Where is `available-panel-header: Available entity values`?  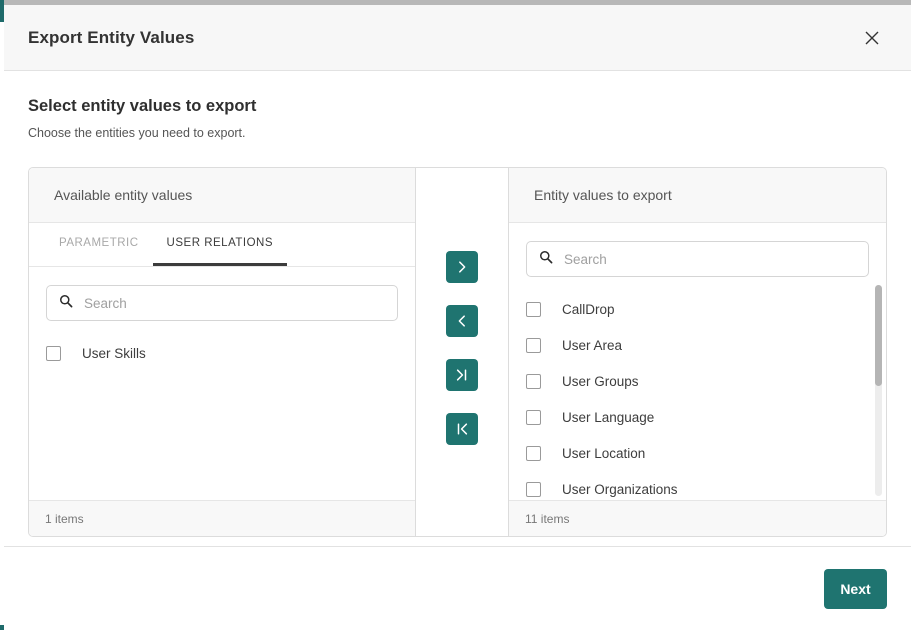
available-panel-header: Available entity values is located at coordinates (222, 195).